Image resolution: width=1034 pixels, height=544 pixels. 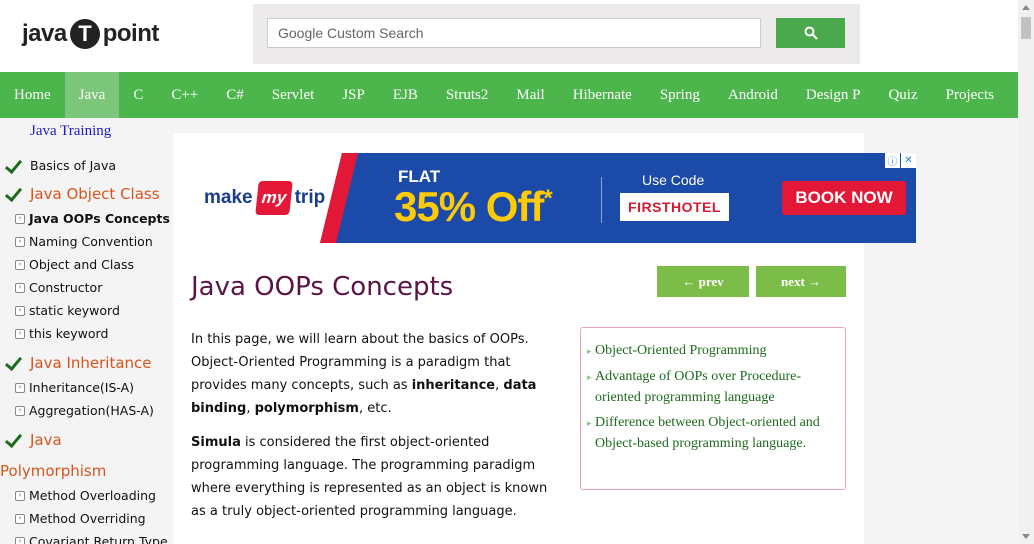 I want to click on sidebar-item: › static keyword, so click(x=60, y=310).